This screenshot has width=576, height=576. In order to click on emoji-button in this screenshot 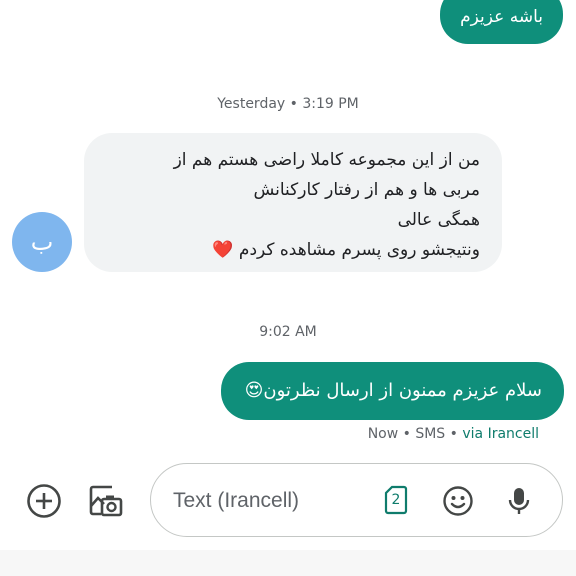, I will do `click(458, 501)`.